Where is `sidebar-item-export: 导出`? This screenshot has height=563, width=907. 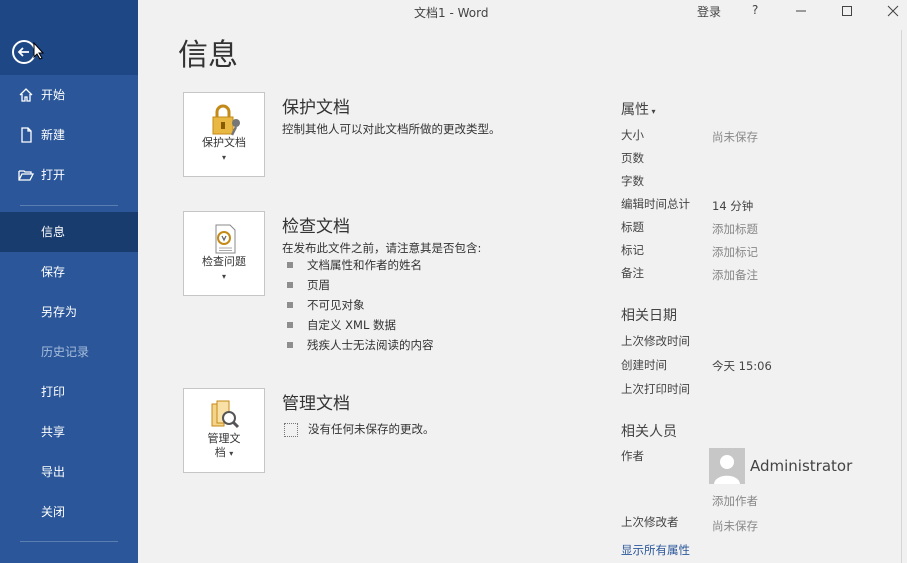
sidebar-item-export: 导出 is located at coordinates (69, 472).